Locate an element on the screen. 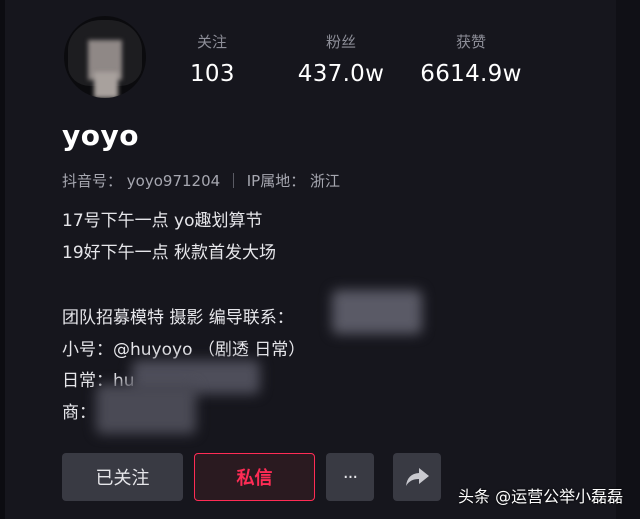 This screenshot has width=640, height=519. share-button is located at coordinates (417, 477).